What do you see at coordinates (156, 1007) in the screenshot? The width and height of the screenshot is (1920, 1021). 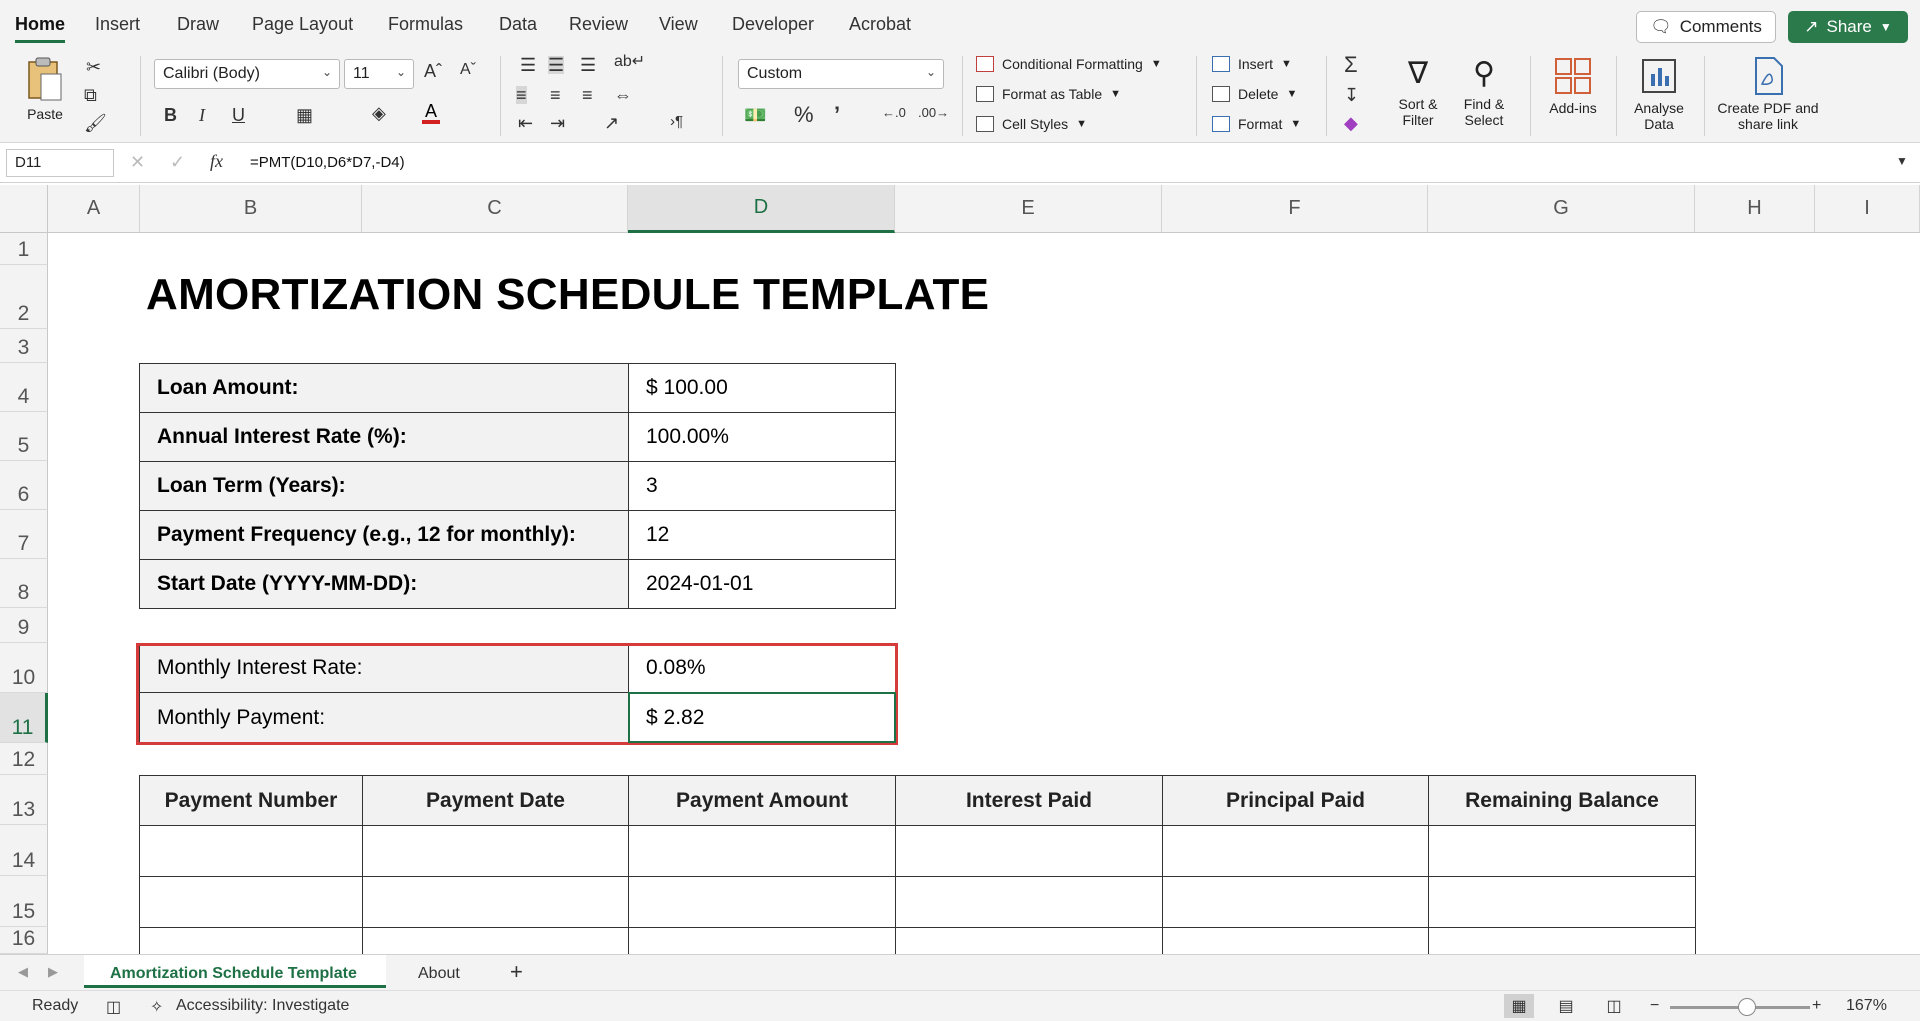 I see `accessibility-icon: ✧` at bounding box center [156, 1007].